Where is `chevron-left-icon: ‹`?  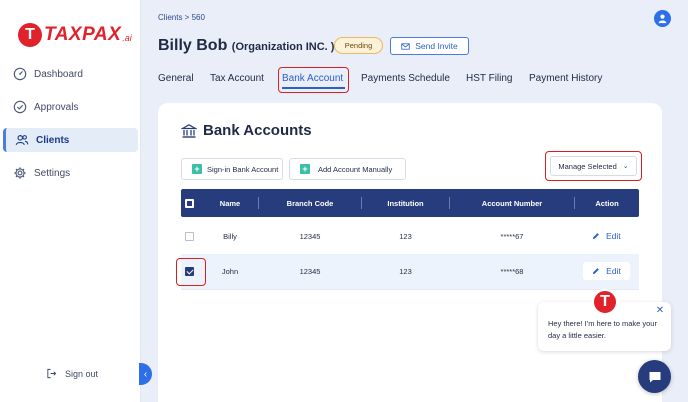
chevron-left-icon: ‹ is located at coordinates (145, 374).